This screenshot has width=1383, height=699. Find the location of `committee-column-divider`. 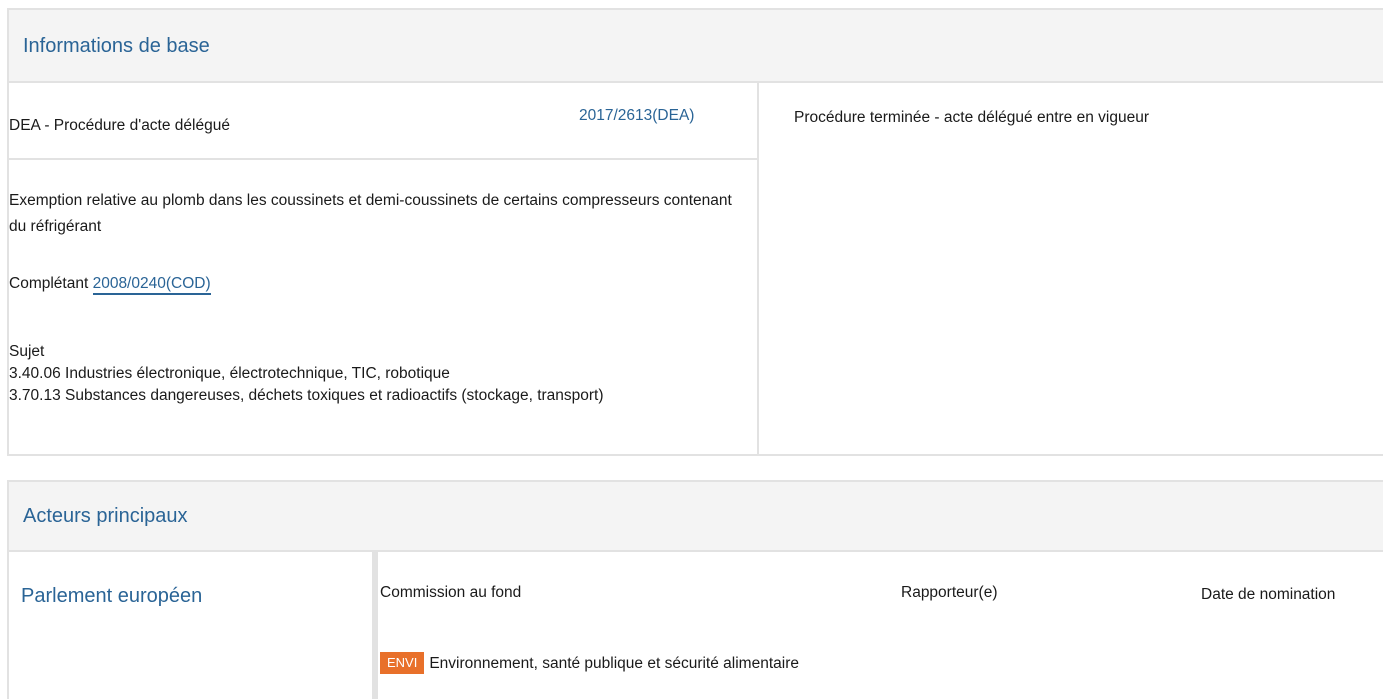

committee-column-divider is located at coordinates (375, 624).